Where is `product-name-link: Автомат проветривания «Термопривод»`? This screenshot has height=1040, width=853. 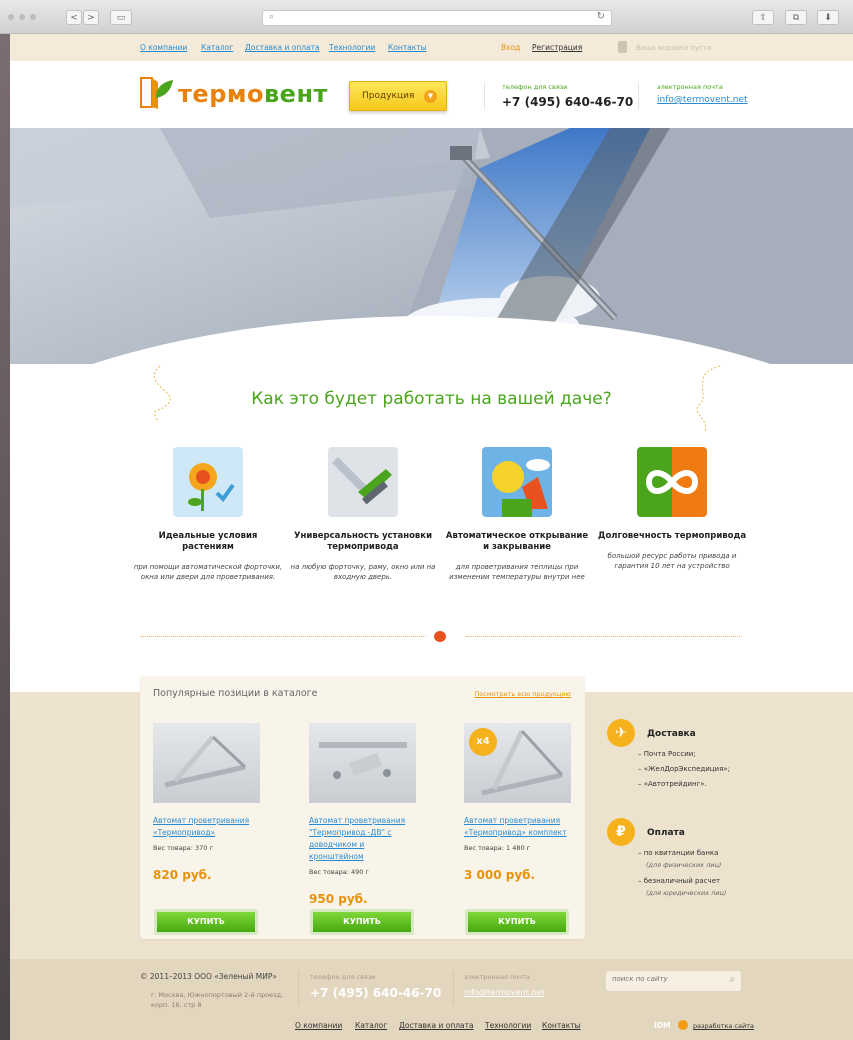 product-name-link: Автомат проветривания «Термопривод» is located at coordinates (208, 827).